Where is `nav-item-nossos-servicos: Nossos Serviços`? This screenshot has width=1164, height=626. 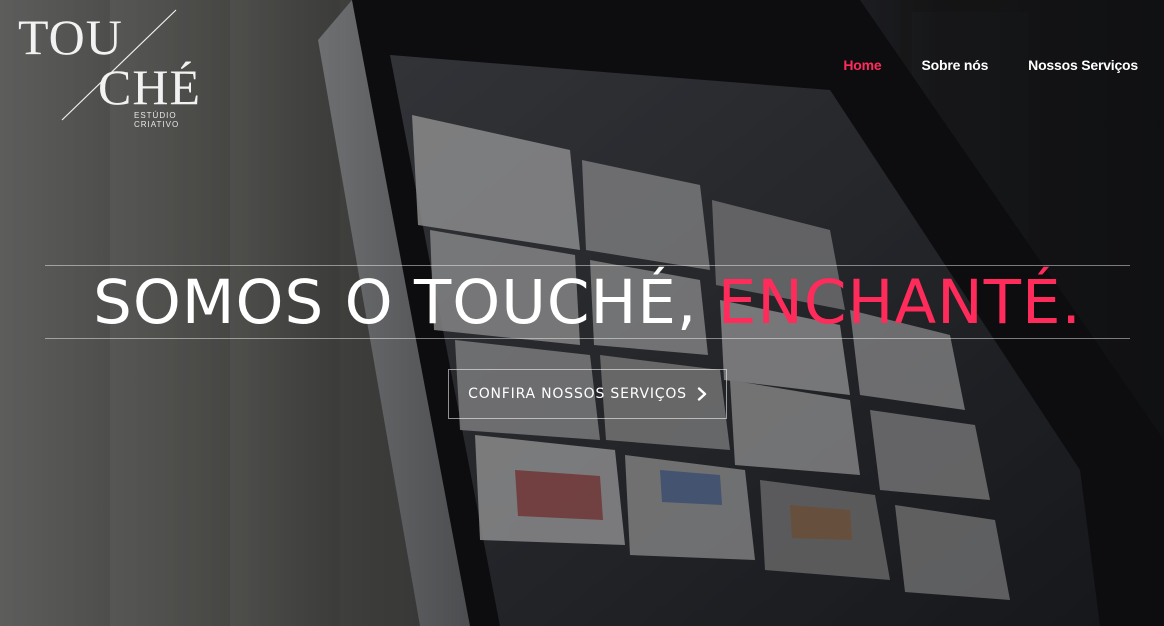 nav-item-nossos-servicos: Nossos Serviços is located at coordinates (1083, 65).